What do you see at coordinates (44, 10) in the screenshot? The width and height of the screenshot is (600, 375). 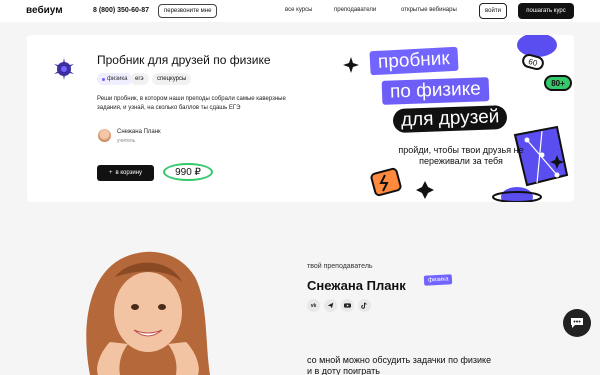 I see `logo: вебиум` at bounding box center [44, 10].